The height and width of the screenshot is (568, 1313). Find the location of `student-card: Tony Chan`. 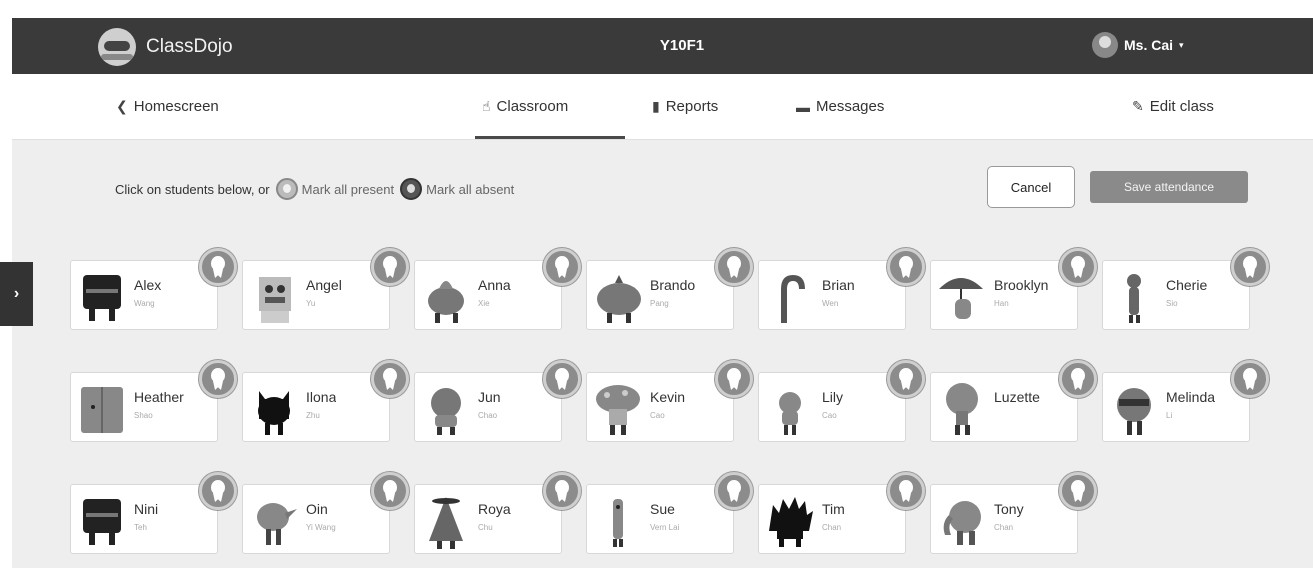

student-card: Tony Chan is located at coordinates (1013, 513).